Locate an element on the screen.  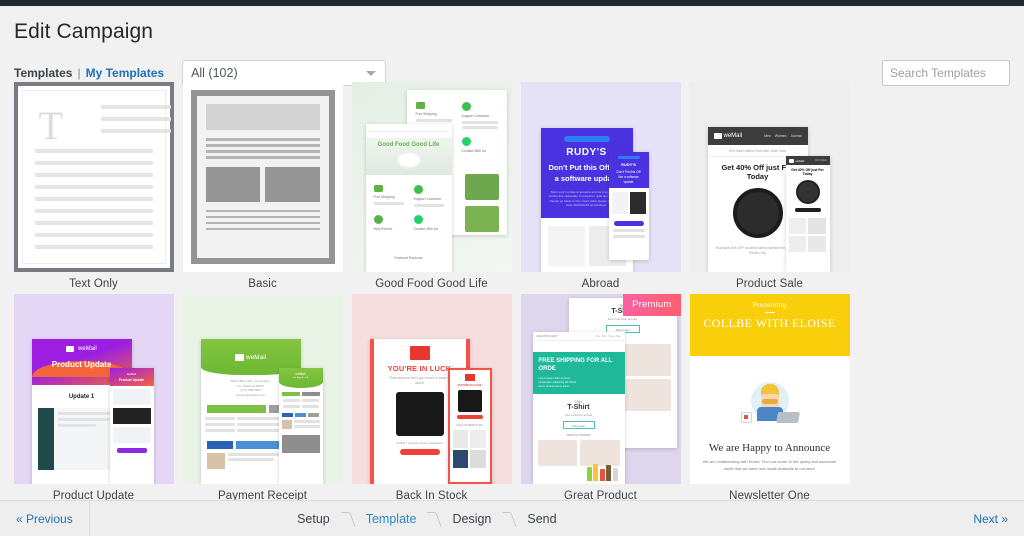
category-filter-value: All (102) is located at coordinates (214, 73).